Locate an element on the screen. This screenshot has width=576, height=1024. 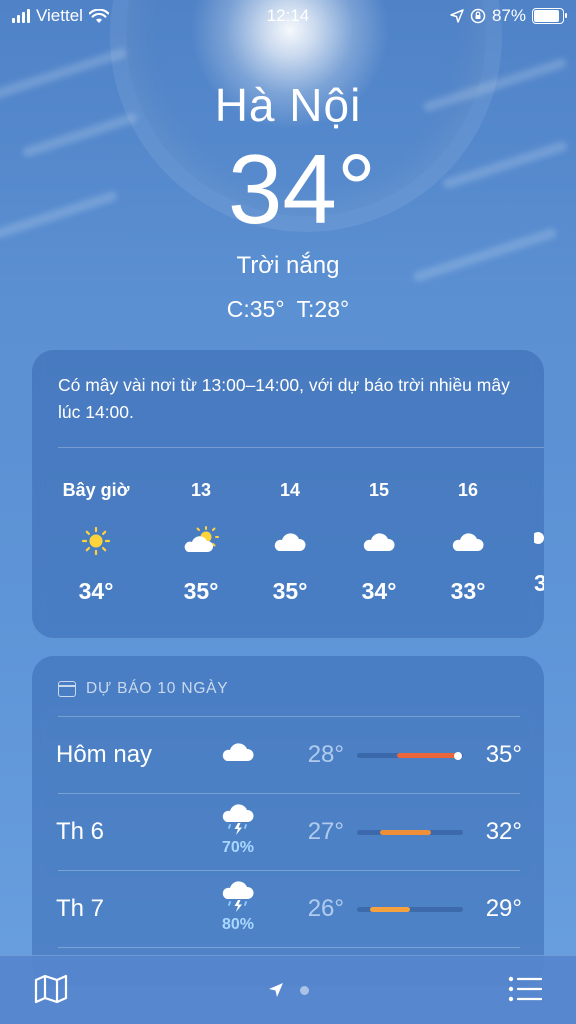
status-bar: Viettel 12:14 87% is located at coordinates (288, 16).